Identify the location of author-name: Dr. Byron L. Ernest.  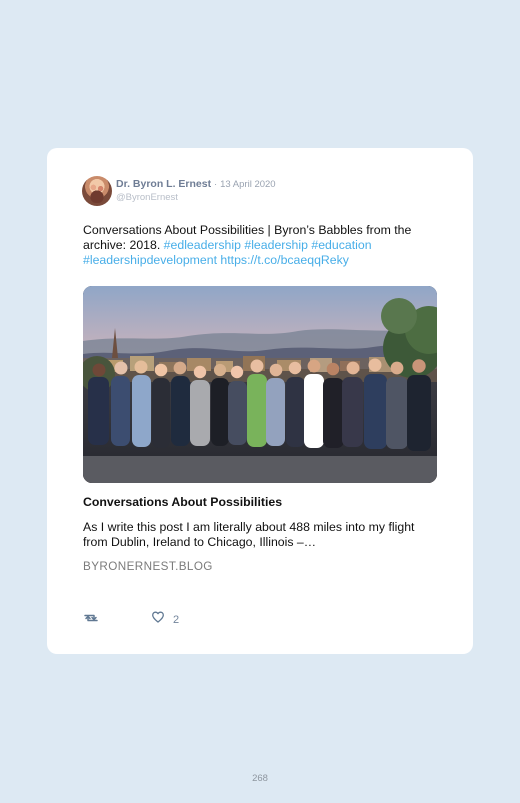
(163, 184).